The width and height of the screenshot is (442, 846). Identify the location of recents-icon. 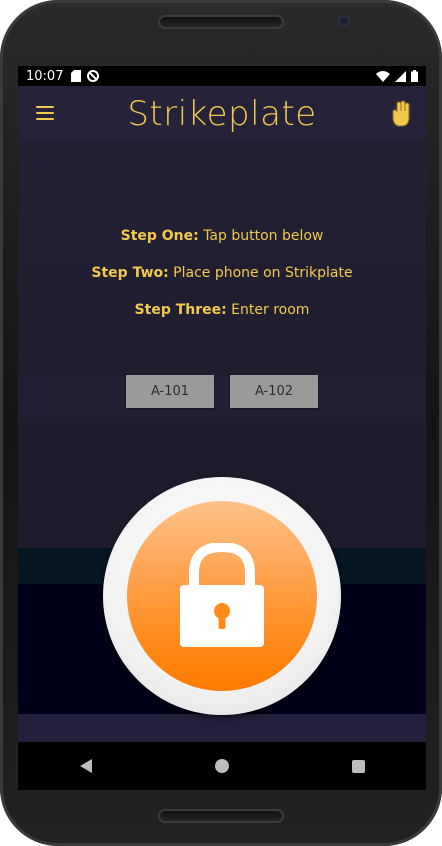
(358, 766).